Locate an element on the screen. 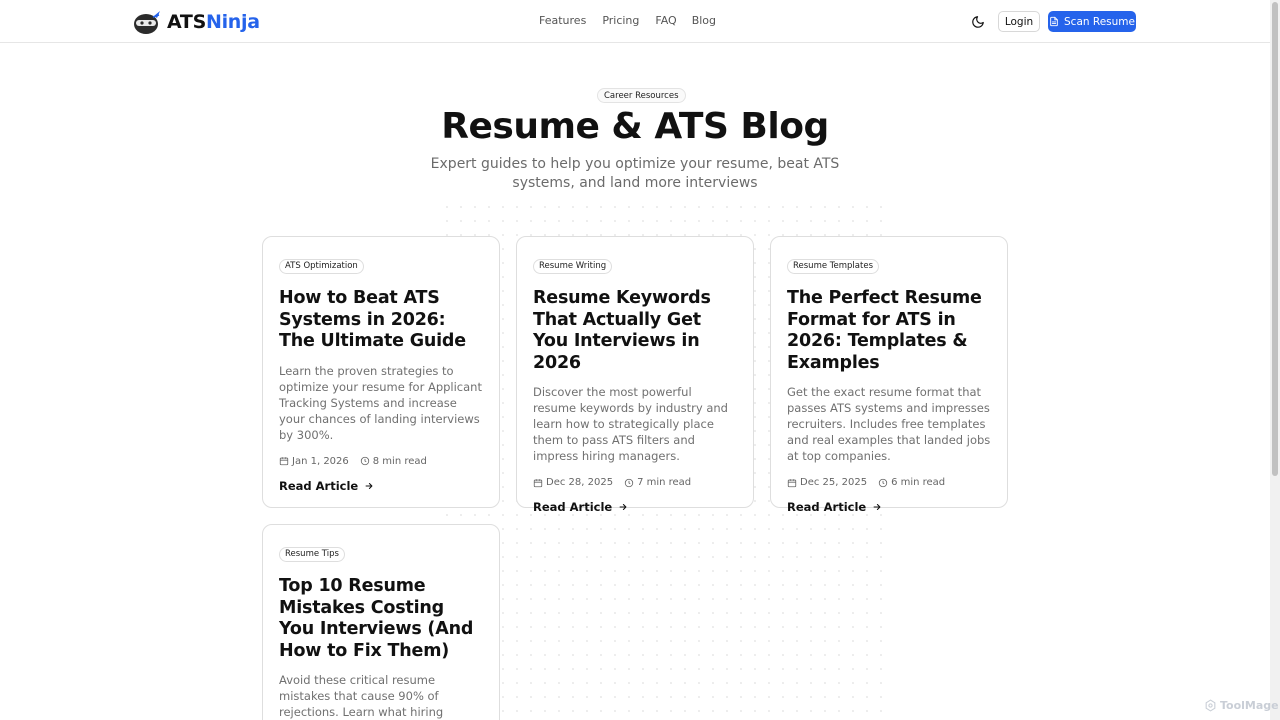 The height and width of the screenshot is (720, 1280). category-badge: Resume Writing is located at coordinates (573, 266).